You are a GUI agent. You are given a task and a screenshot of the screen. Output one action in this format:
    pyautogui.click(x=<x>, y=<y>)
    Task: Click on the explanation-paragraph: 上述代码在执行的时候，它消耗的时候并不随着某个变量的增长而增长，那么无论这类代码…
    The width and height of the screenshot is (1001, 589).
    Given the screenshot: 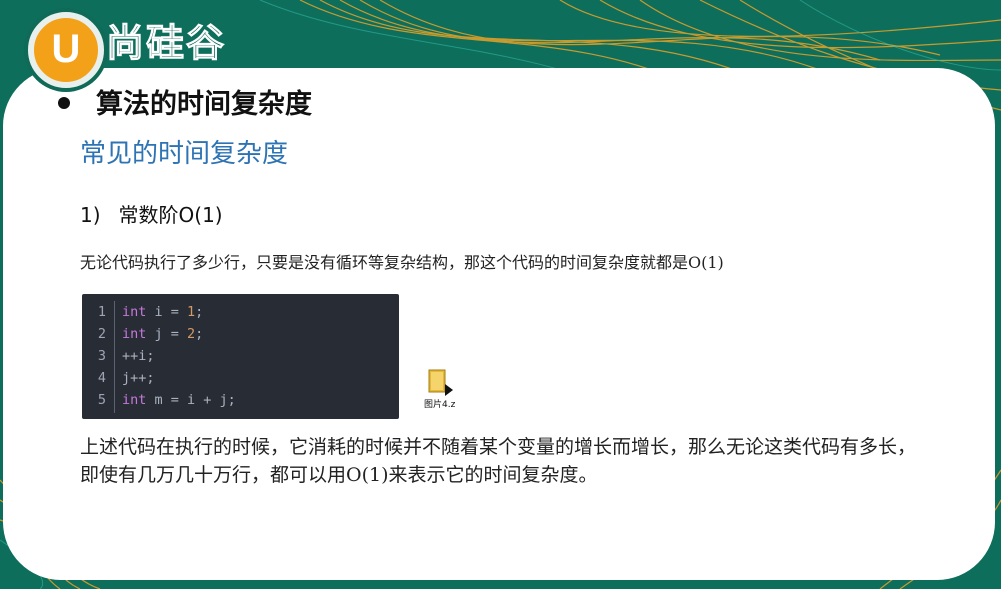 What is the action you would take?
    pyautogui.click(x=498, y=461)
    